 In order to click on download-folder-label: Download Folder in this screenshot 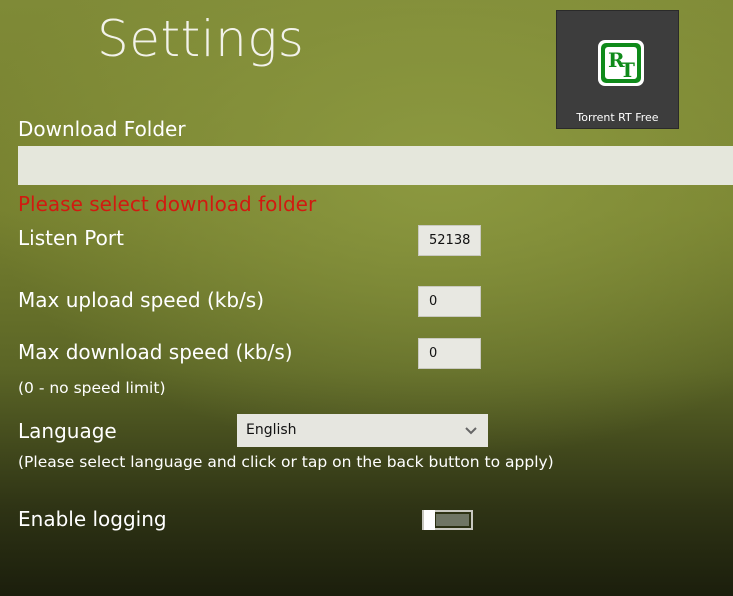, I will do `click(102, 129)`.